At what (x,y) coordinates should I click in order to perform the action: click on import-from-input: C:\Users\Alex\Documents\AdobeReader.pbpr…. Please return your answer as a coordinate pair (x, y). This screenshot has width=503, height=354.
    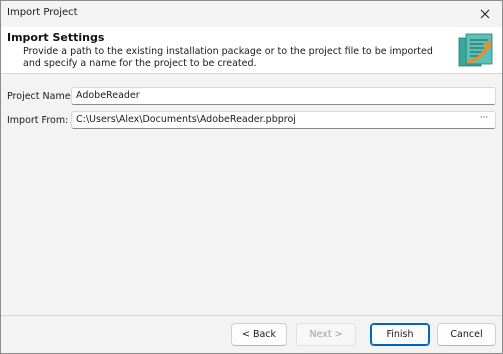
    Looking at the image, I should click on (283, 120).